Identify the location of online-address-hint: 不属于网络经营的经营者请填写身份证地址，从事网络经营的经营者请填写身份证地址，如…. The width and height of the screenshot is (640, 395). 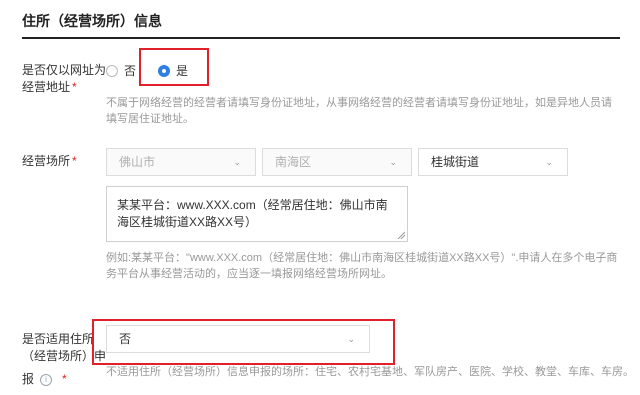
(359, 111).